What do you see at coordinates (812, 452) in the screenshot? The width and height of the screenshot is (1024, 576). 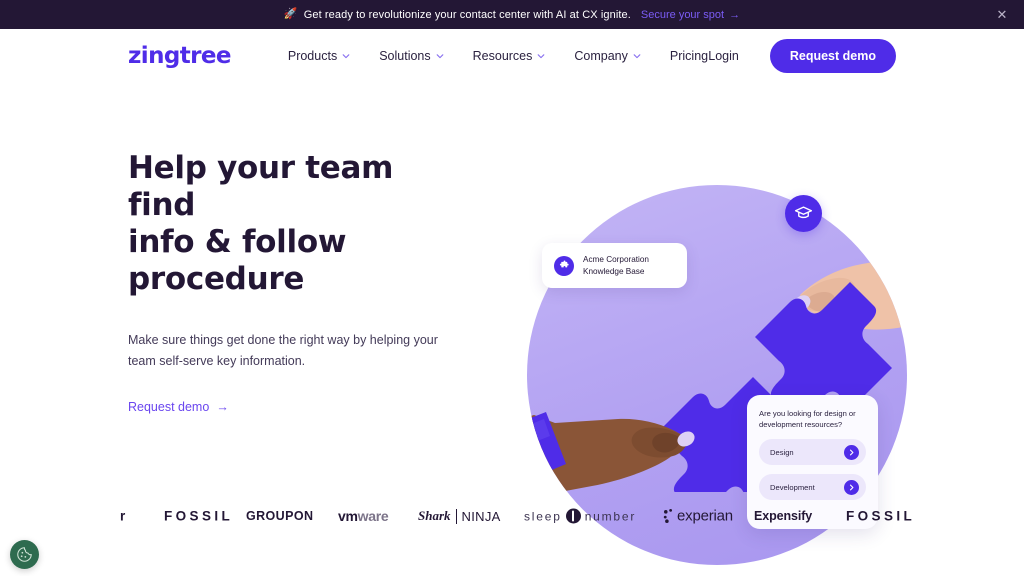 I see `chat-option-design: Design` at bounding box center [812, 452].